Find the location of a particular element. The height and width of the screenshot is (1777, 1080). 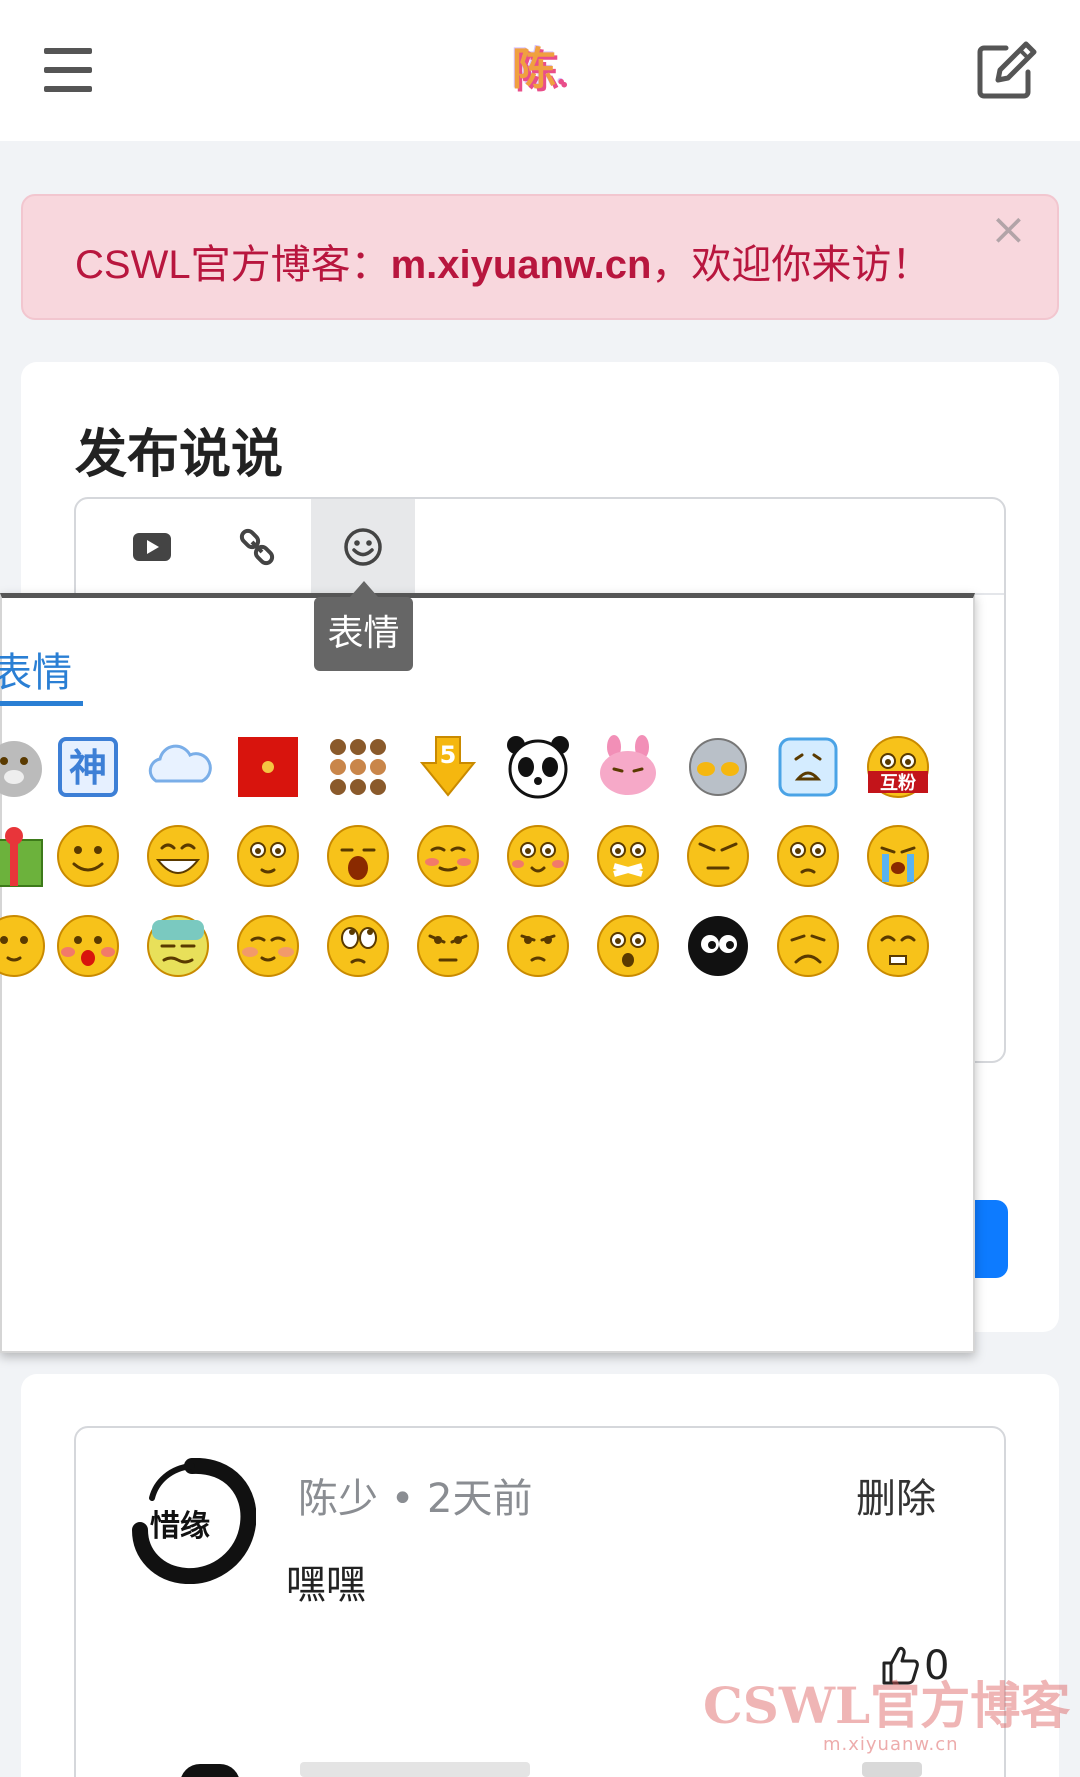

post-time: 2天前 is located at coordinates (480, 1499).